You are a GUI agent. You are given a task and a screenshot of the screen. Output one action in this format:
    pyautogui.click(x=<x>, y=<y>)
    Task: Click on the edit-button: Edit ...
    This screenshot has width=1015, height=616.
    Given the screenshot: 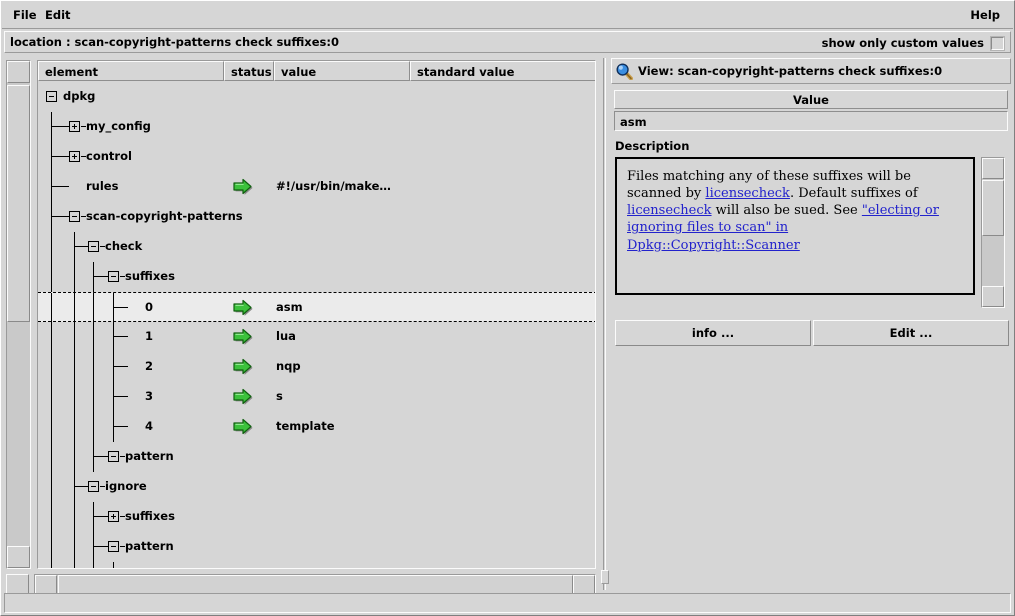 What is the action you would take?
    pyautogui.click(x=911, y=333)
    